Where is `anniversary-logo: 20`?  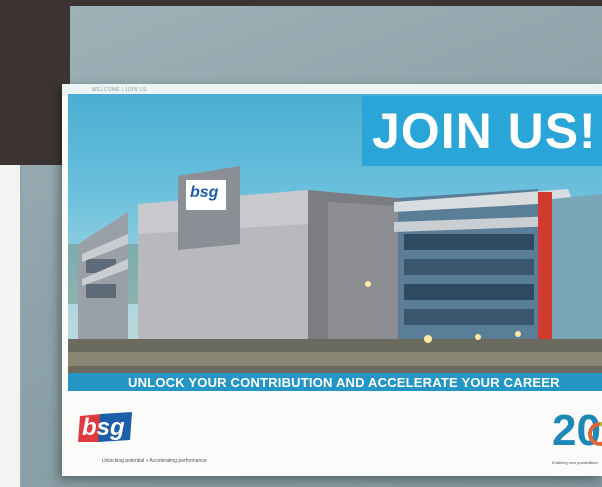
anniversary-logo: 20 is located at coordinates (577, 433).